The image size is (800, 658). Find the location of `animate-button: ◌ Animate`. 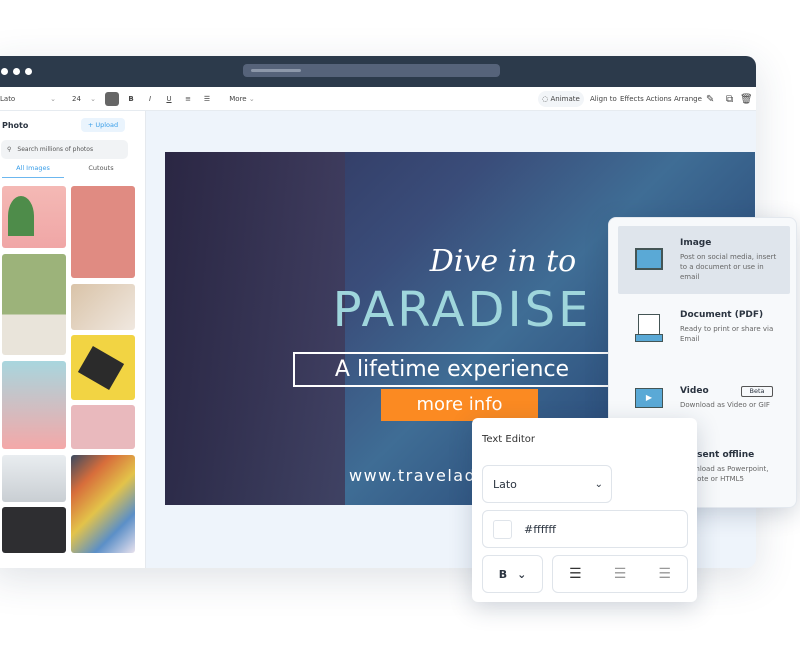

animate-button: ◌ Animate is located at coordinates (561, 99).